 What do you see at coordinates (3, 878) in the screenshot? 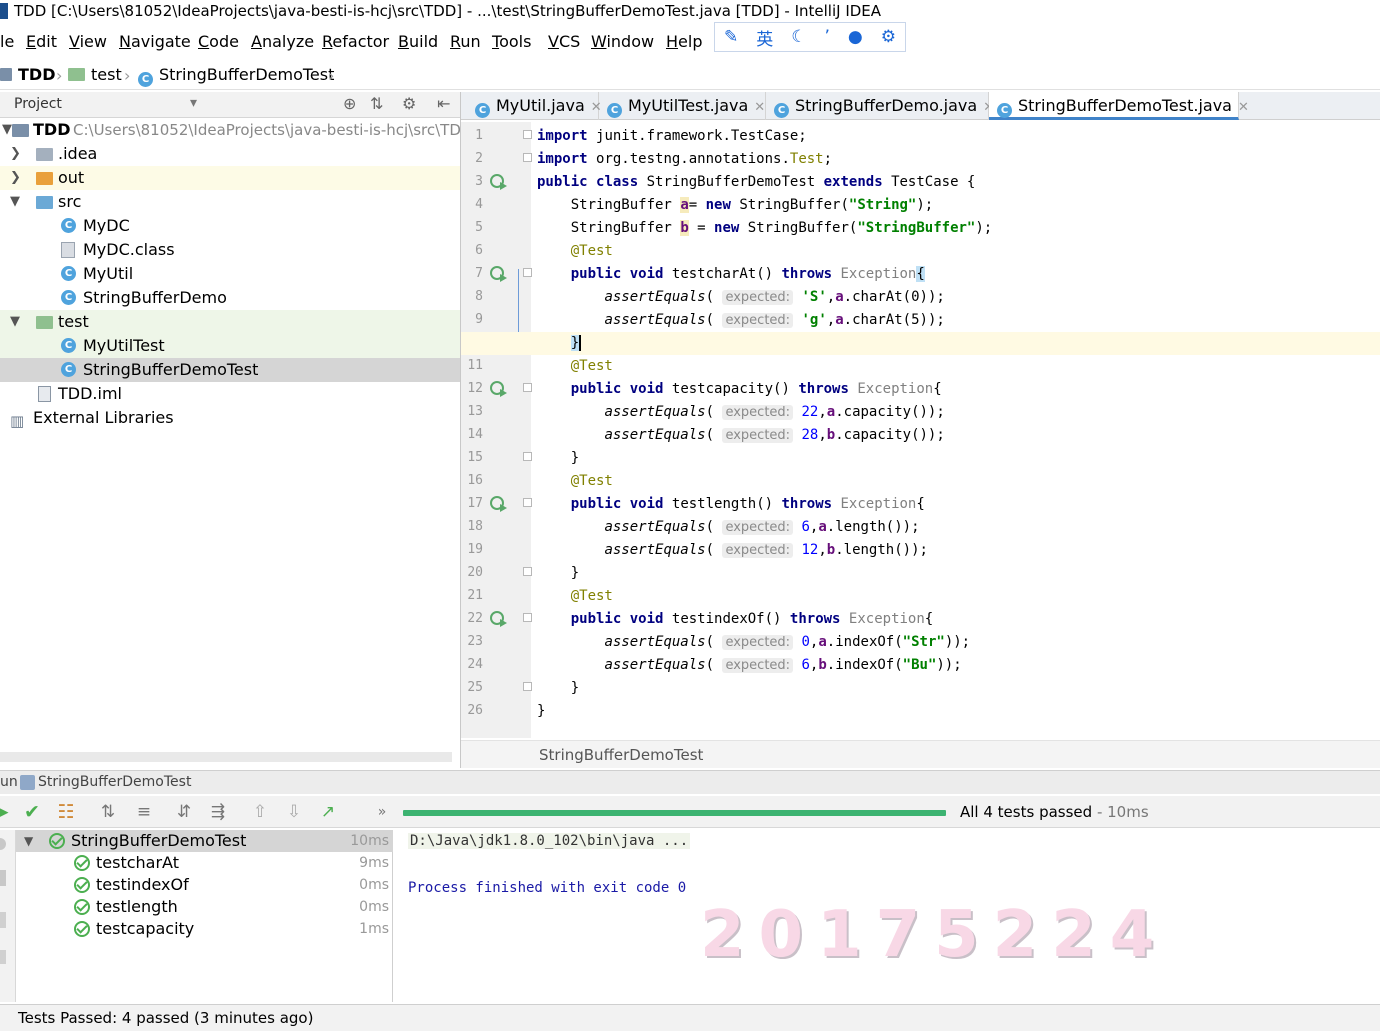
I see `dump-icon` at bounding box center [3, 878].